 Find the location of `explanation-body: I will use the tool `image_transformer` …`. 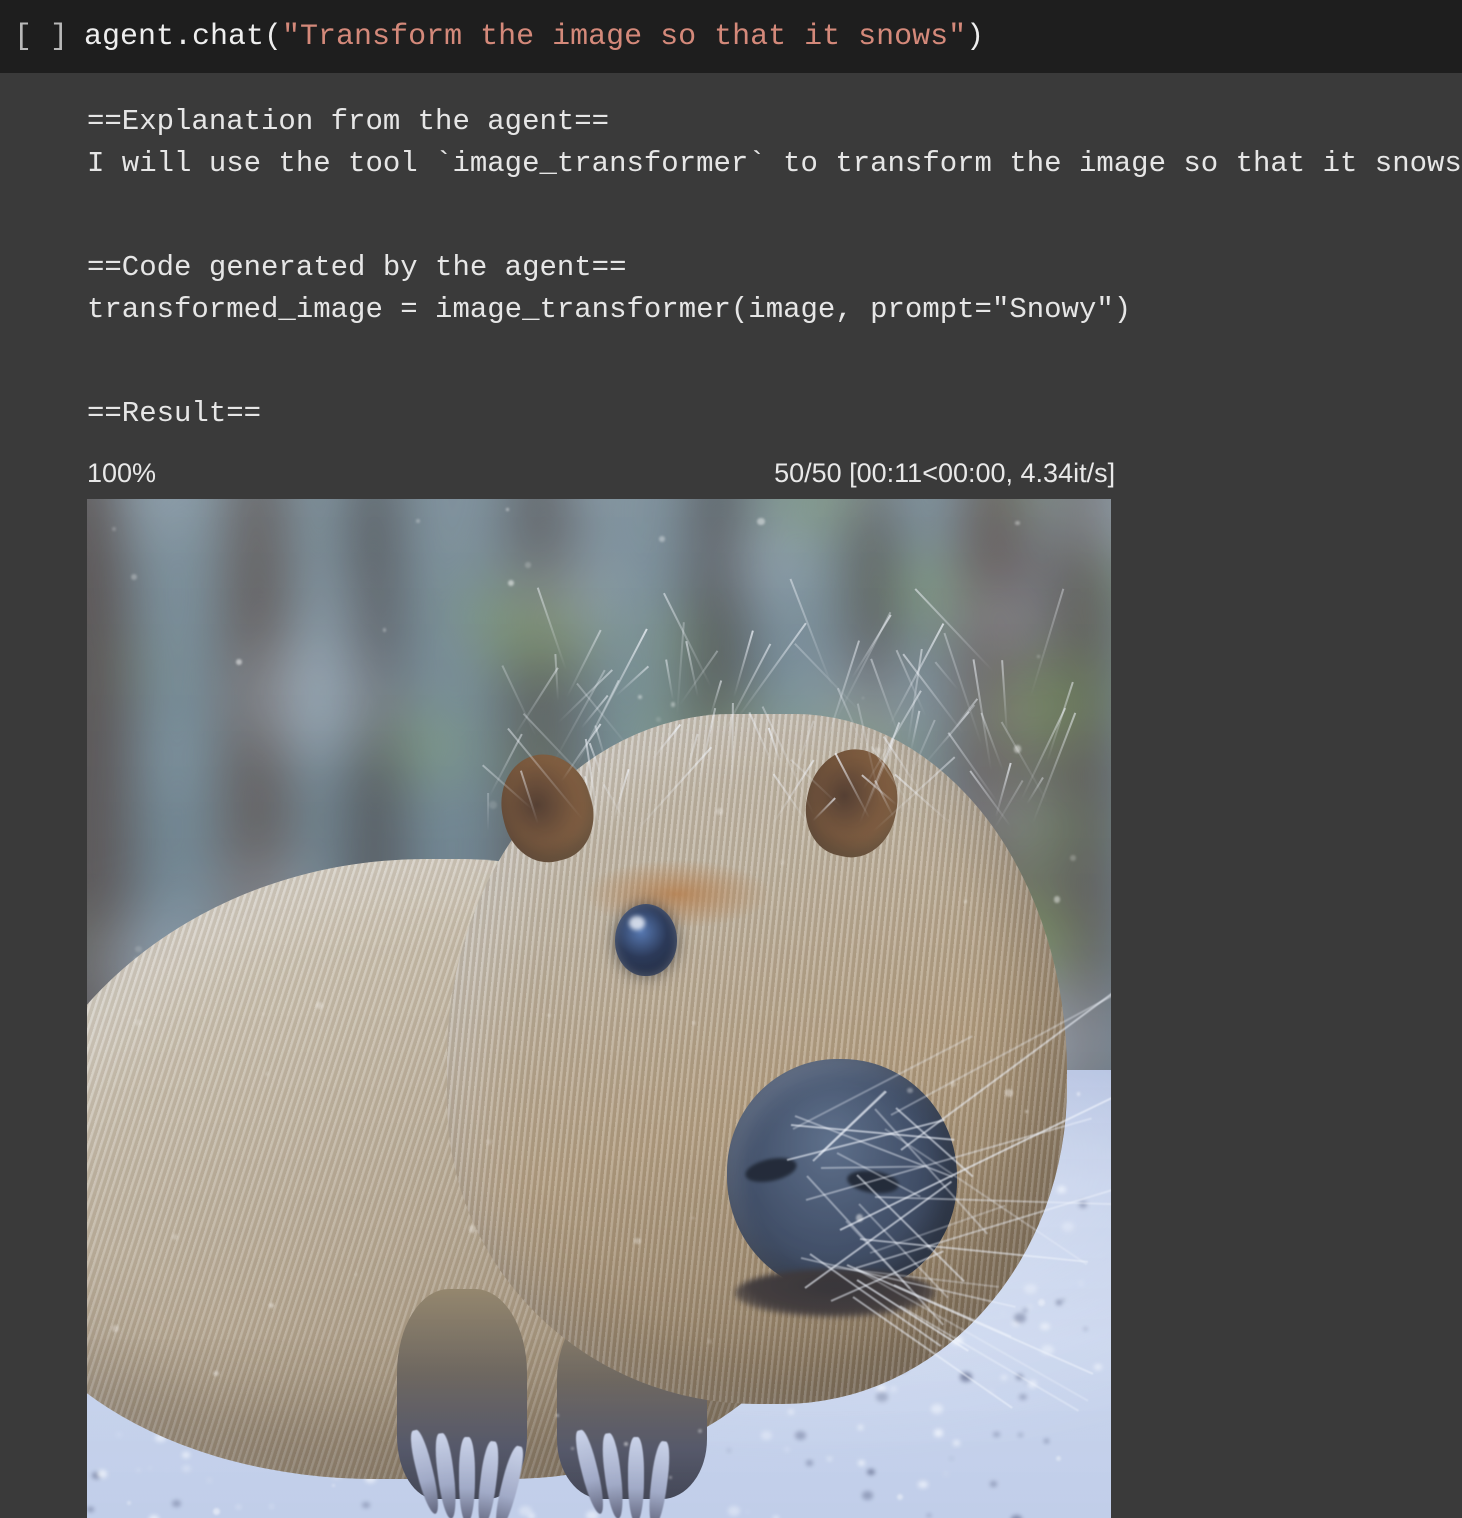

explanation-body: I will use the tool `image_transformer` … is located at coordinates (774, 163).